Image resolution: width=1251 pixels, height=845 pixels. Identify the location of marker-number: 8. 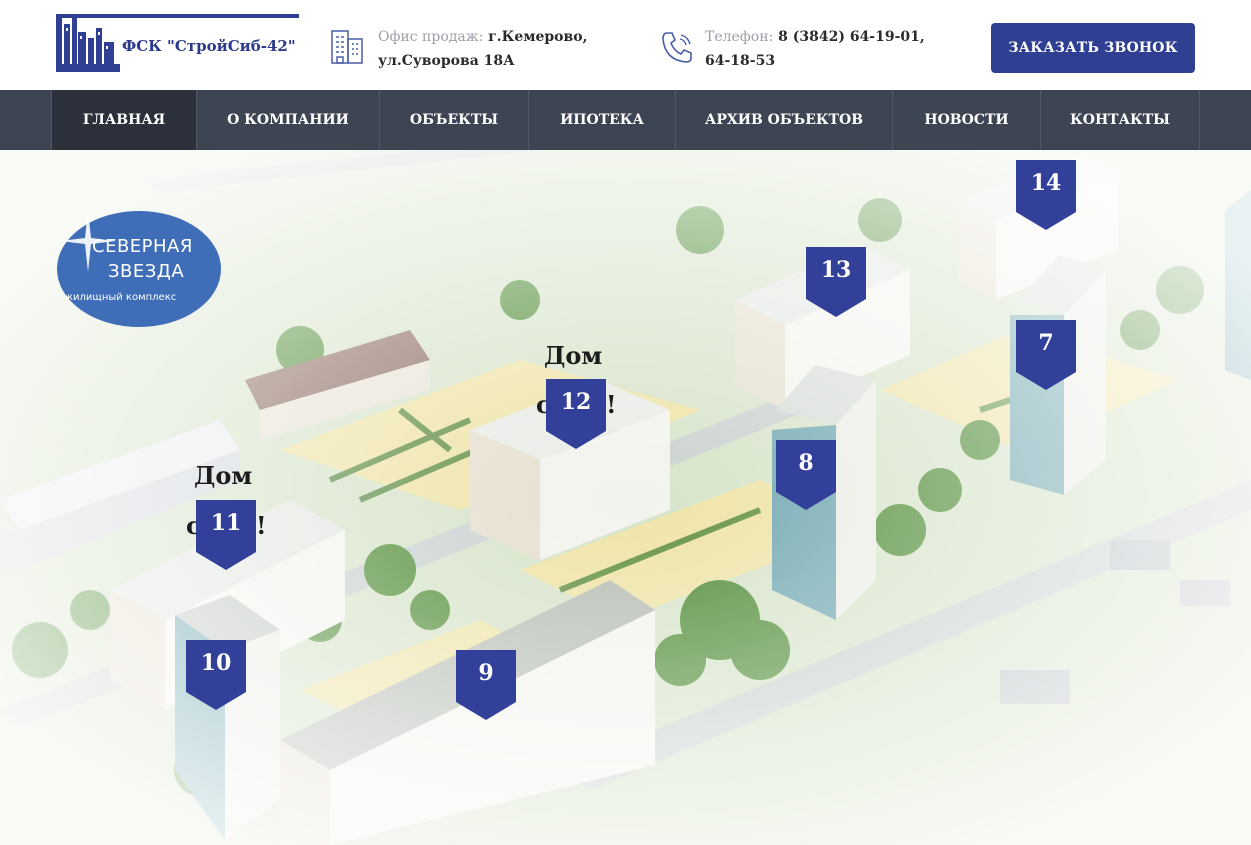
(806, 463).